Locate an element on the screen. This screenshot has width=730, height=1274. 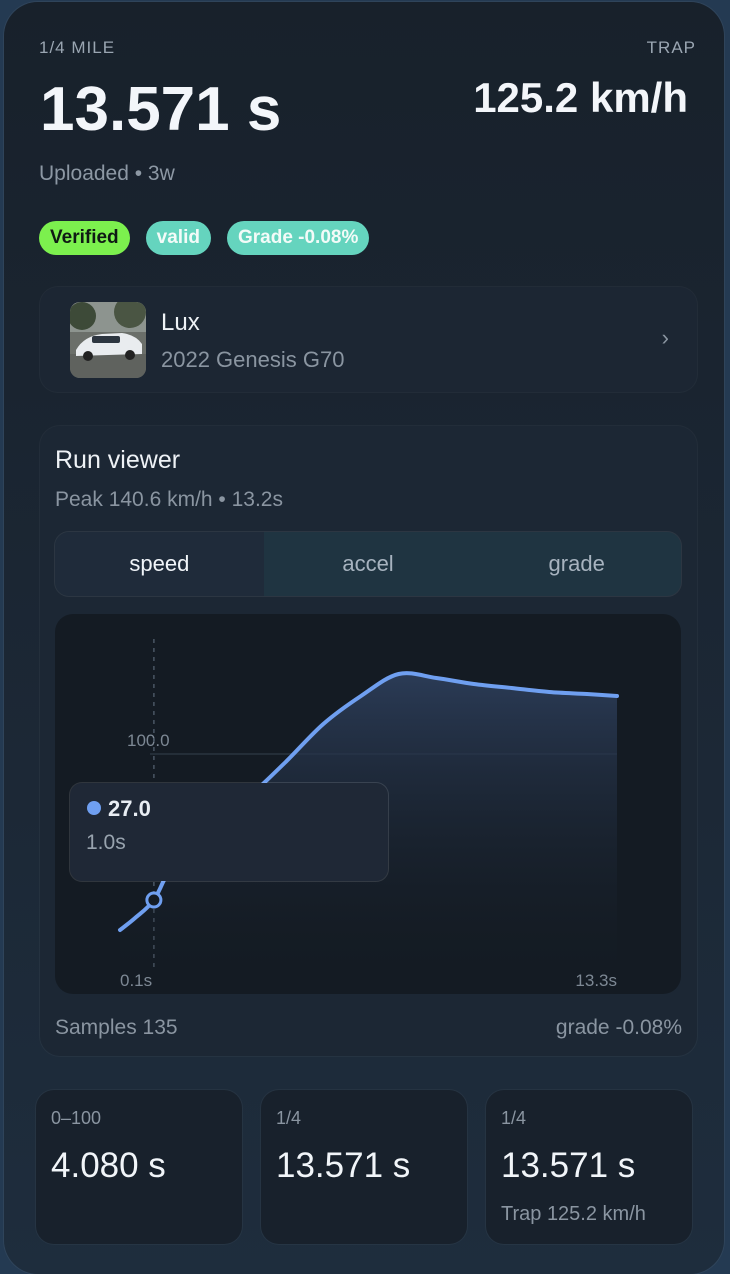
trap-speed: 125.2 km/h is located at coordinates (580, 97).